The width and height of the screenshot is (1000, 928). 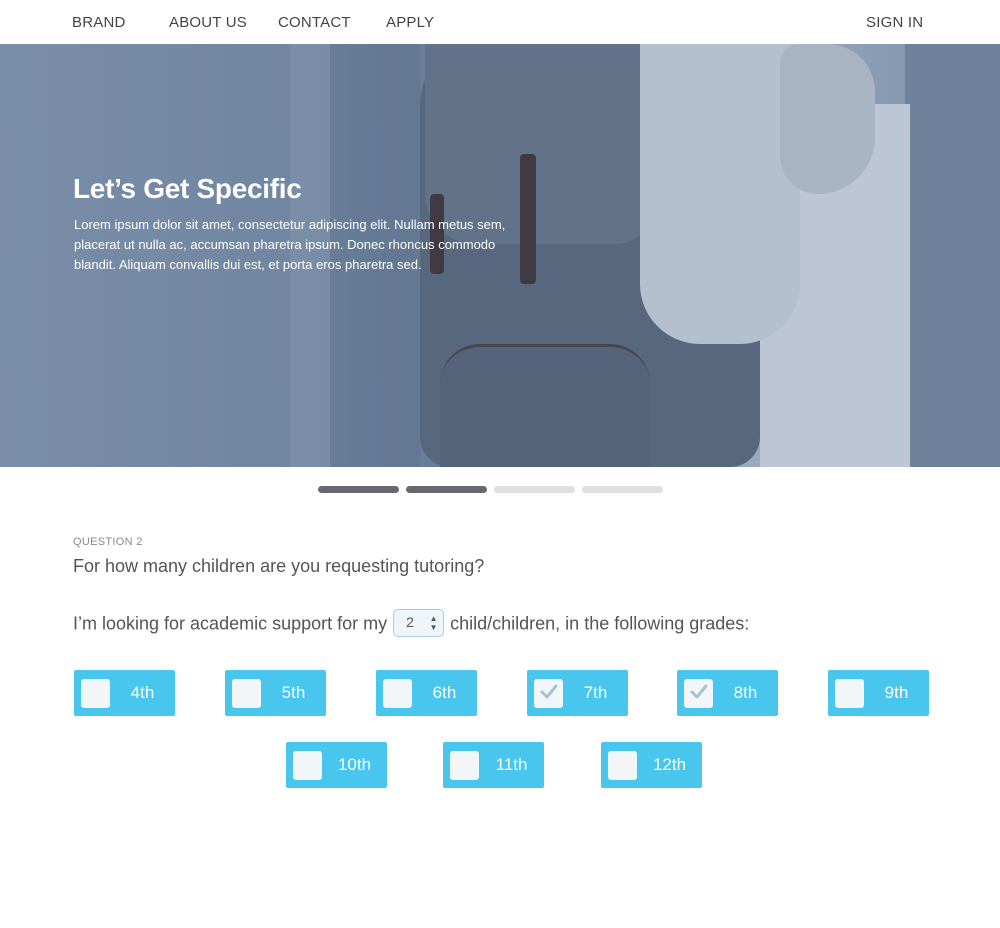 What do you see at coordinates (727, 693) in the screenshot?
I see `grade-option-8th: 8th` at bounding box center [727, 693].